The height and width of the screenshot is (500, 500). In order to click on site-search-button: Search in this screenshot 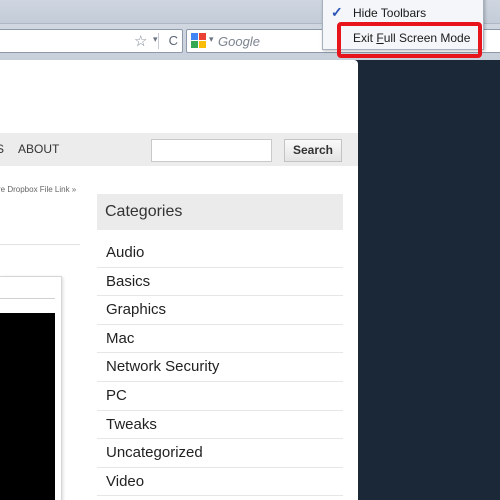, I will do `click(313, 150)`.